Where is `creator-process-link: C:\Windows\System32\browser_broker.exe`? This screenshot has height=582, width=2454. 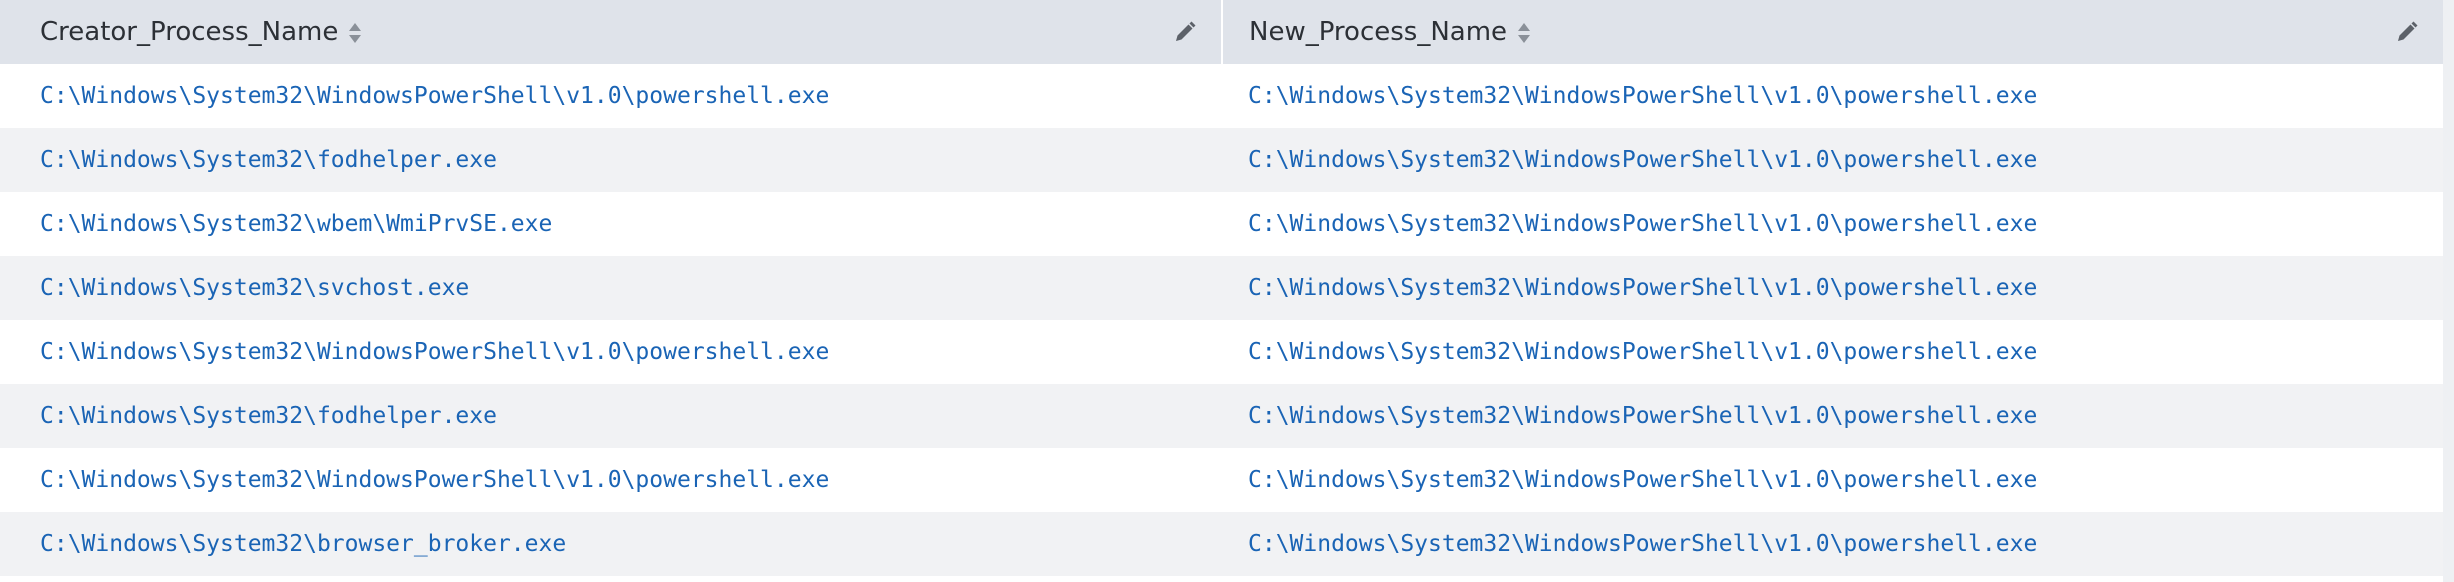
creator-process-link: C:\Windows\System32\browser_broker.exe is located at coordinates (303, 544).